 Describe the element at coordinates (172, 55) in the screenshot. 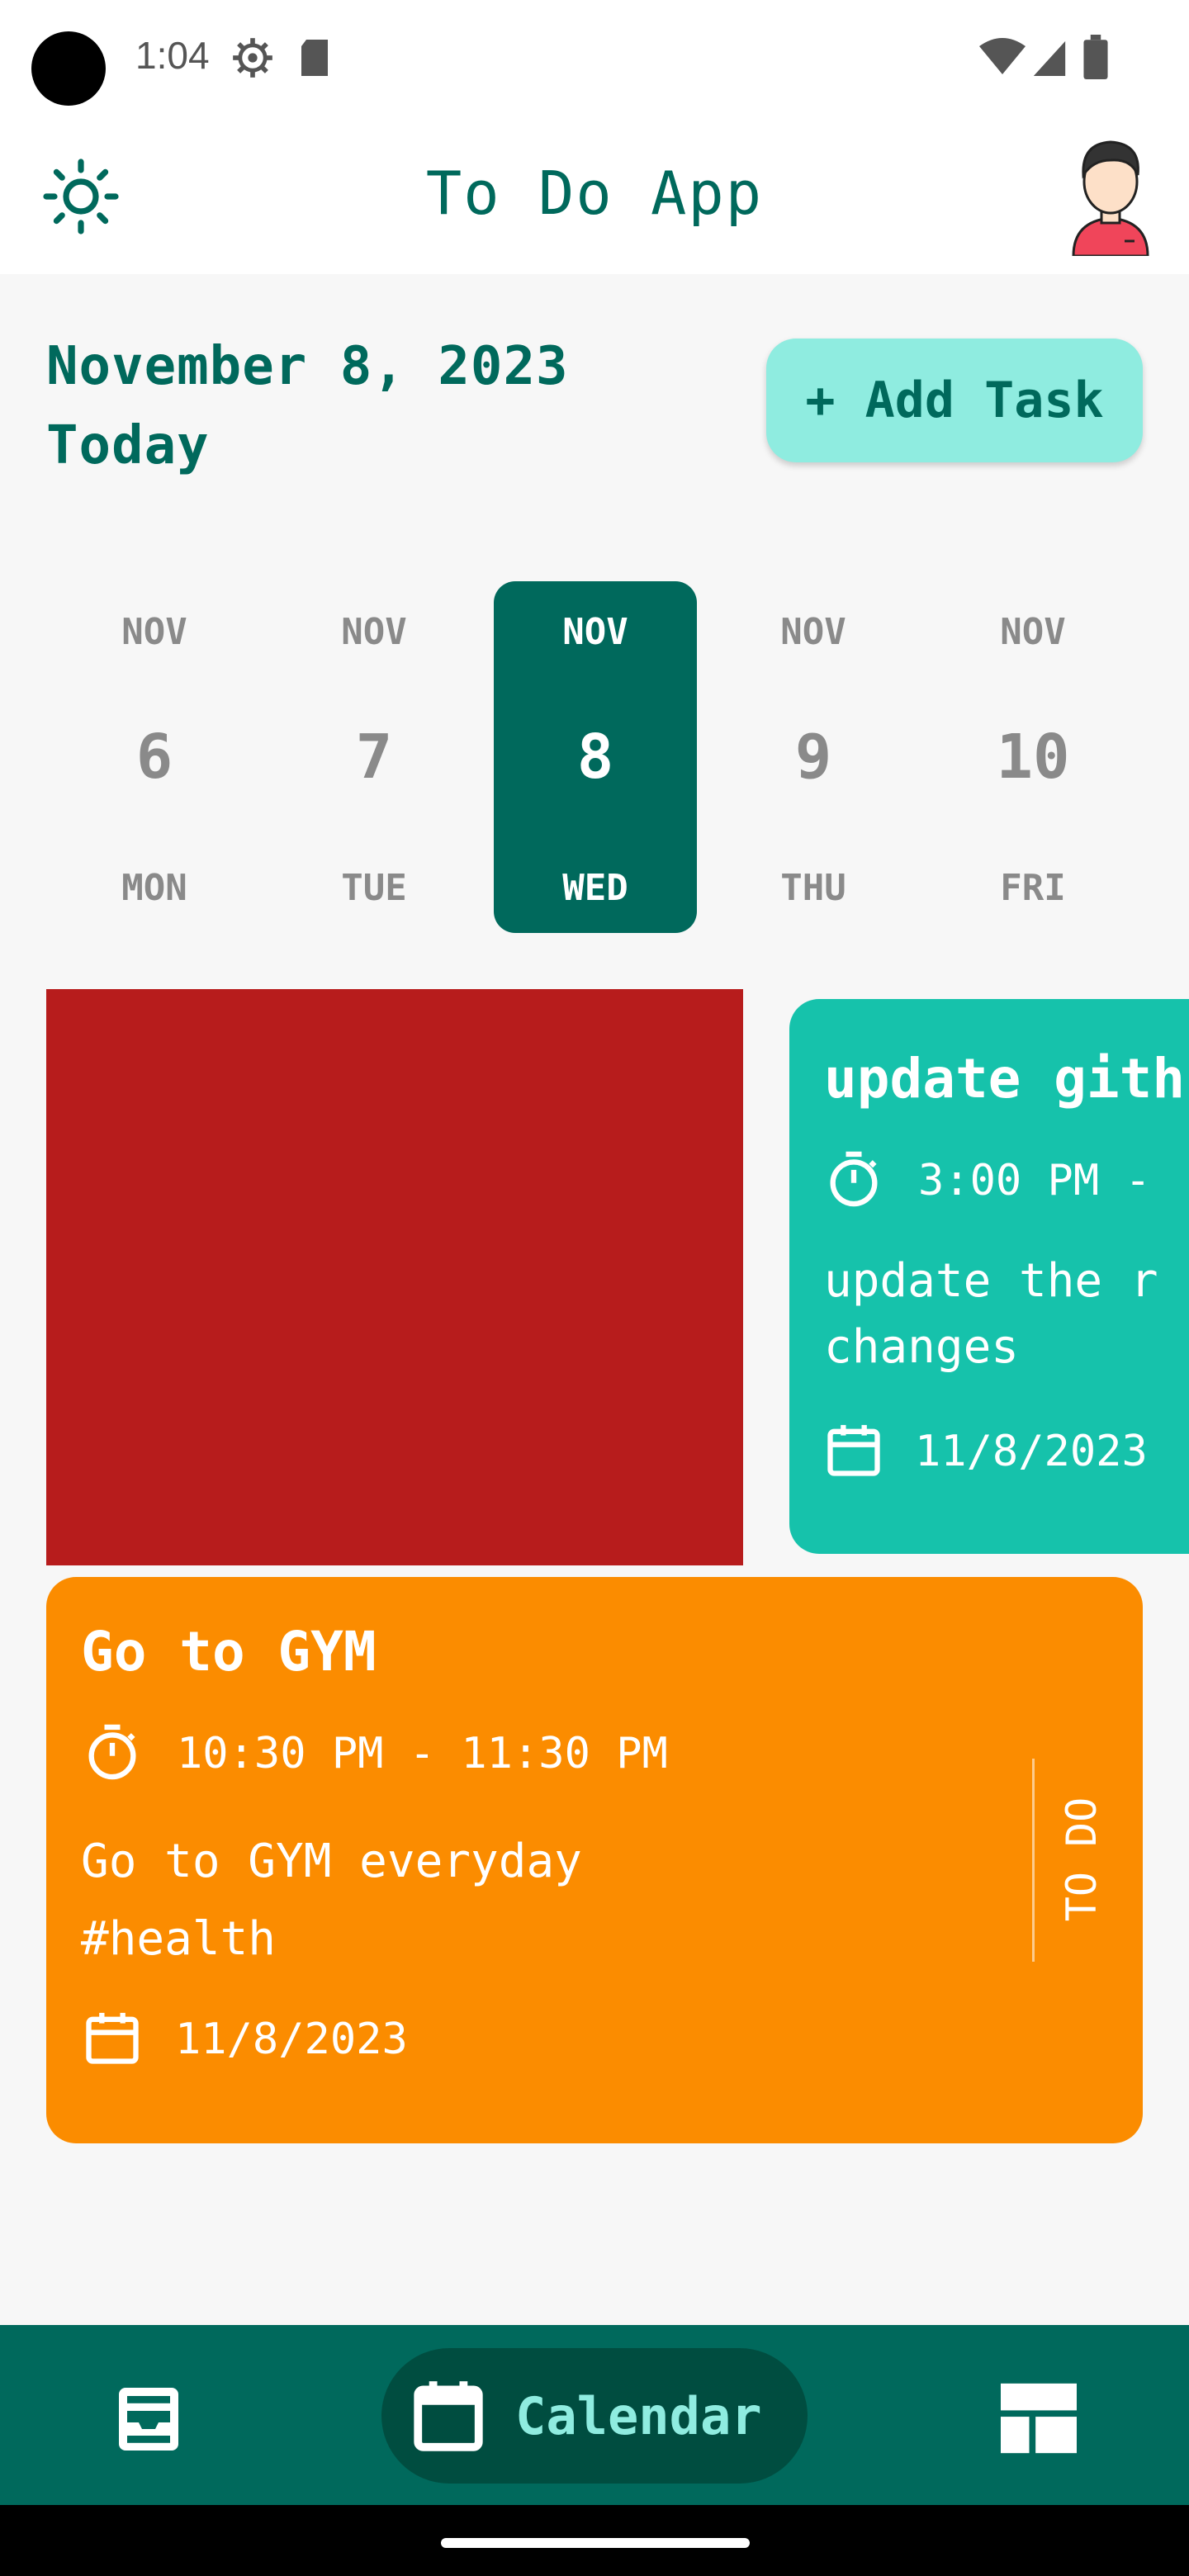

I see `status-time: 1:04` at that location.